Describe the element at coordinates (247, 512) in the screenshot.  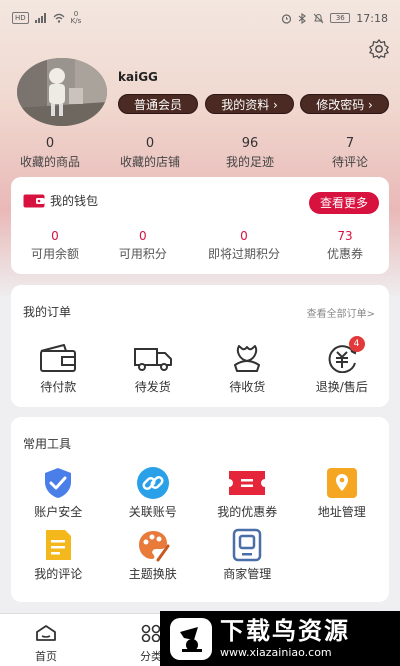
I see `tool-label: 我的优惠券` at that location.